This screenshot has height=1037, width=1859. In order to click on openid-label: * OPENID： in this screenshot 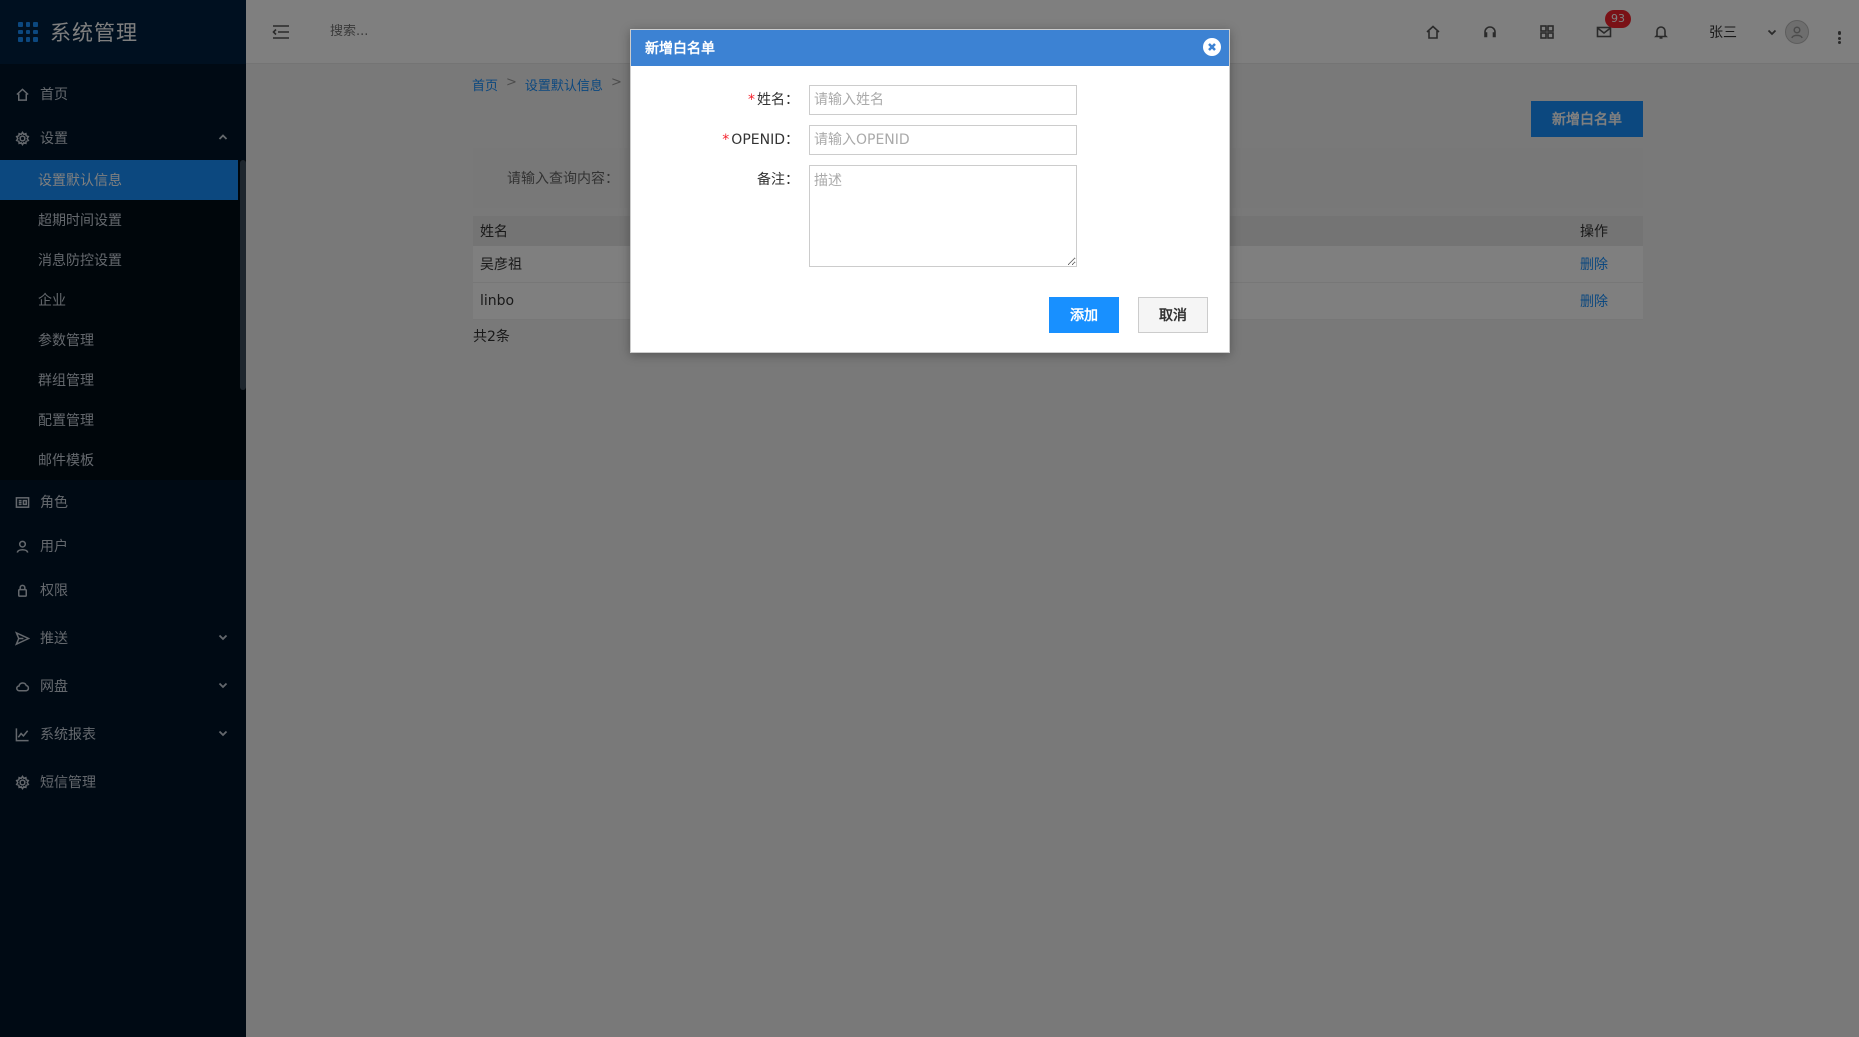, I will do `click(760, 140)`.